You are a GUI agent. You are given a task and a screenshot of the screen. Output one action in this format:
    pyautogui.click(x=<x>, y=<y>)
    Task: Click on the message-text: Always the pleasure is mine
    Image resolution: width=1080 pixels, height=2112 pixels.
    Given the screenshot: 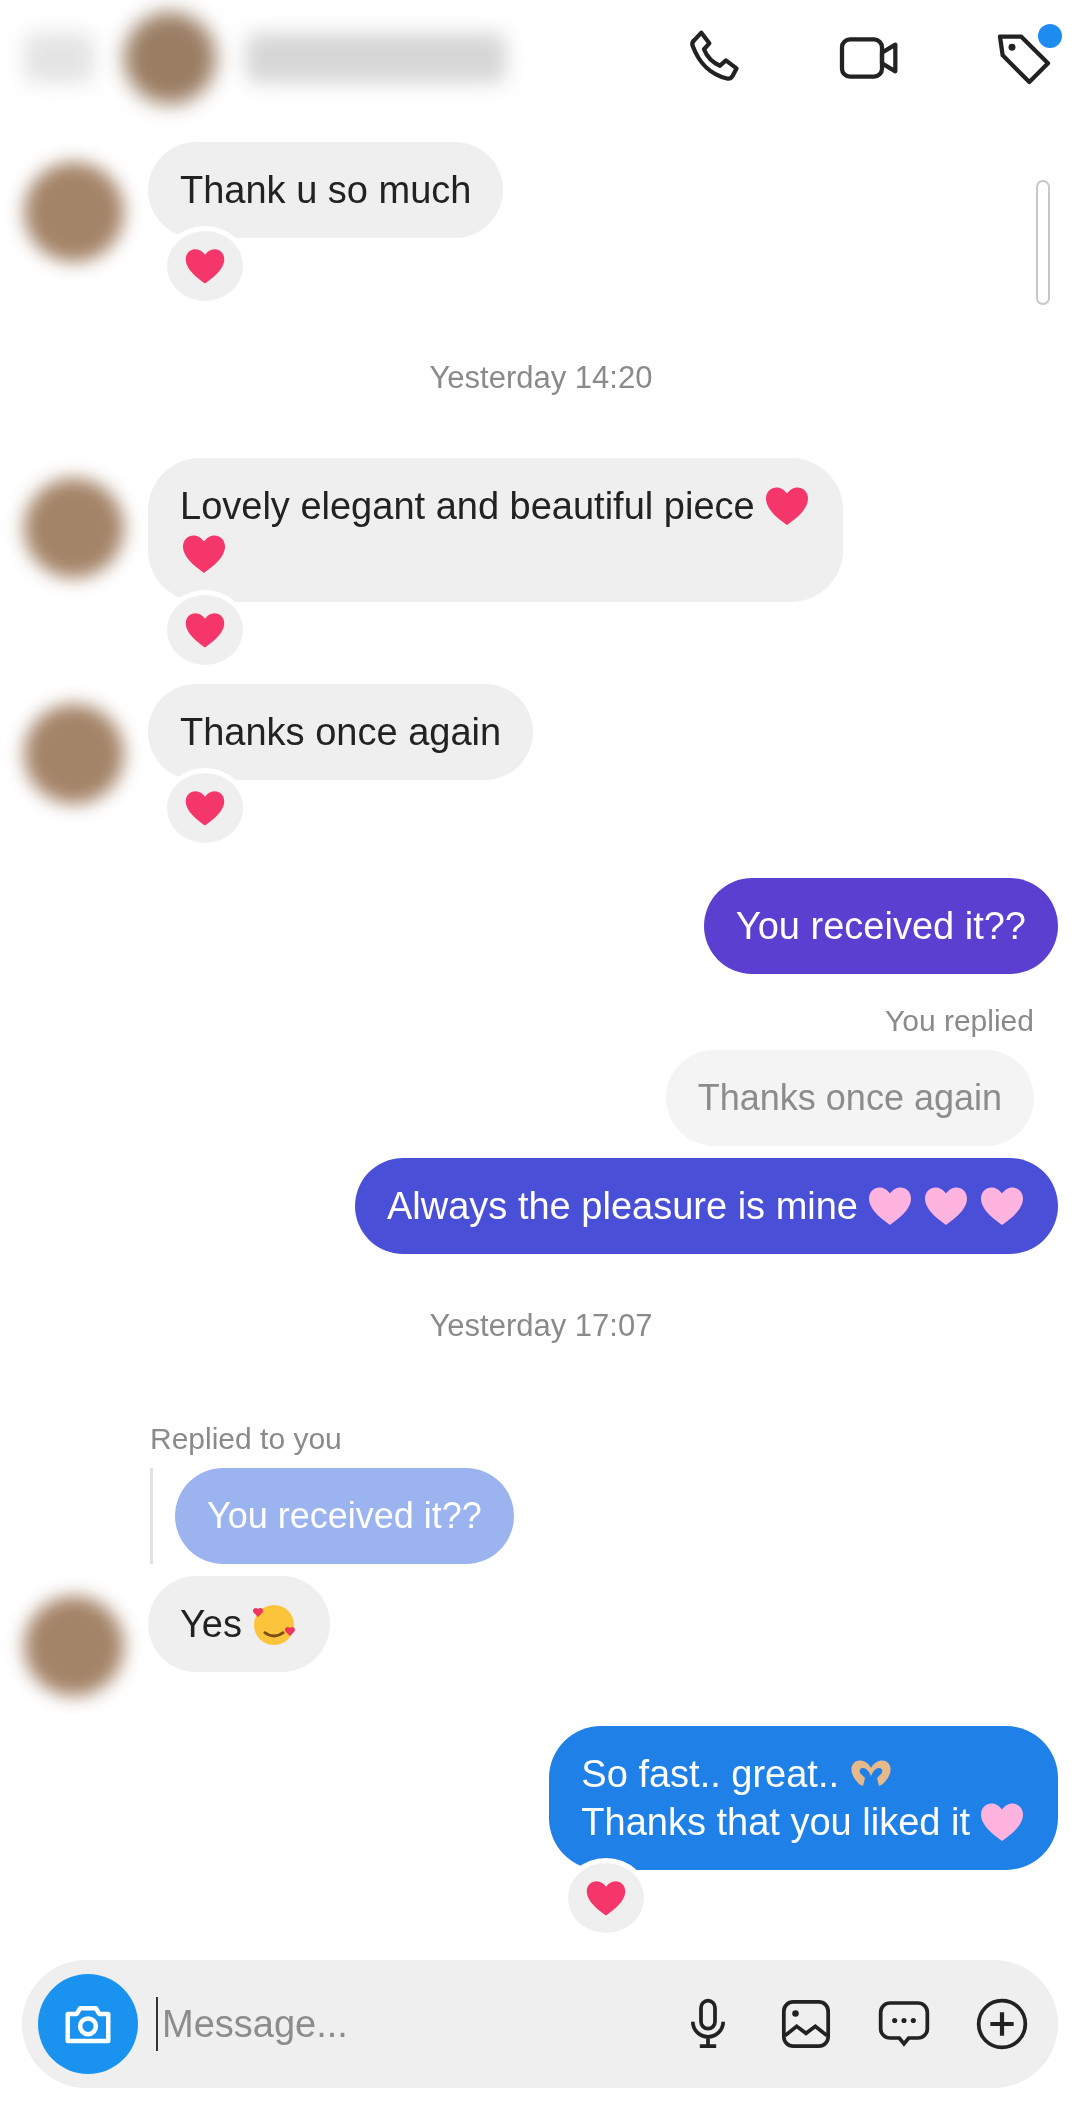 What is the action you would take?
    pyautogui.click(x=622, y=1206)
    